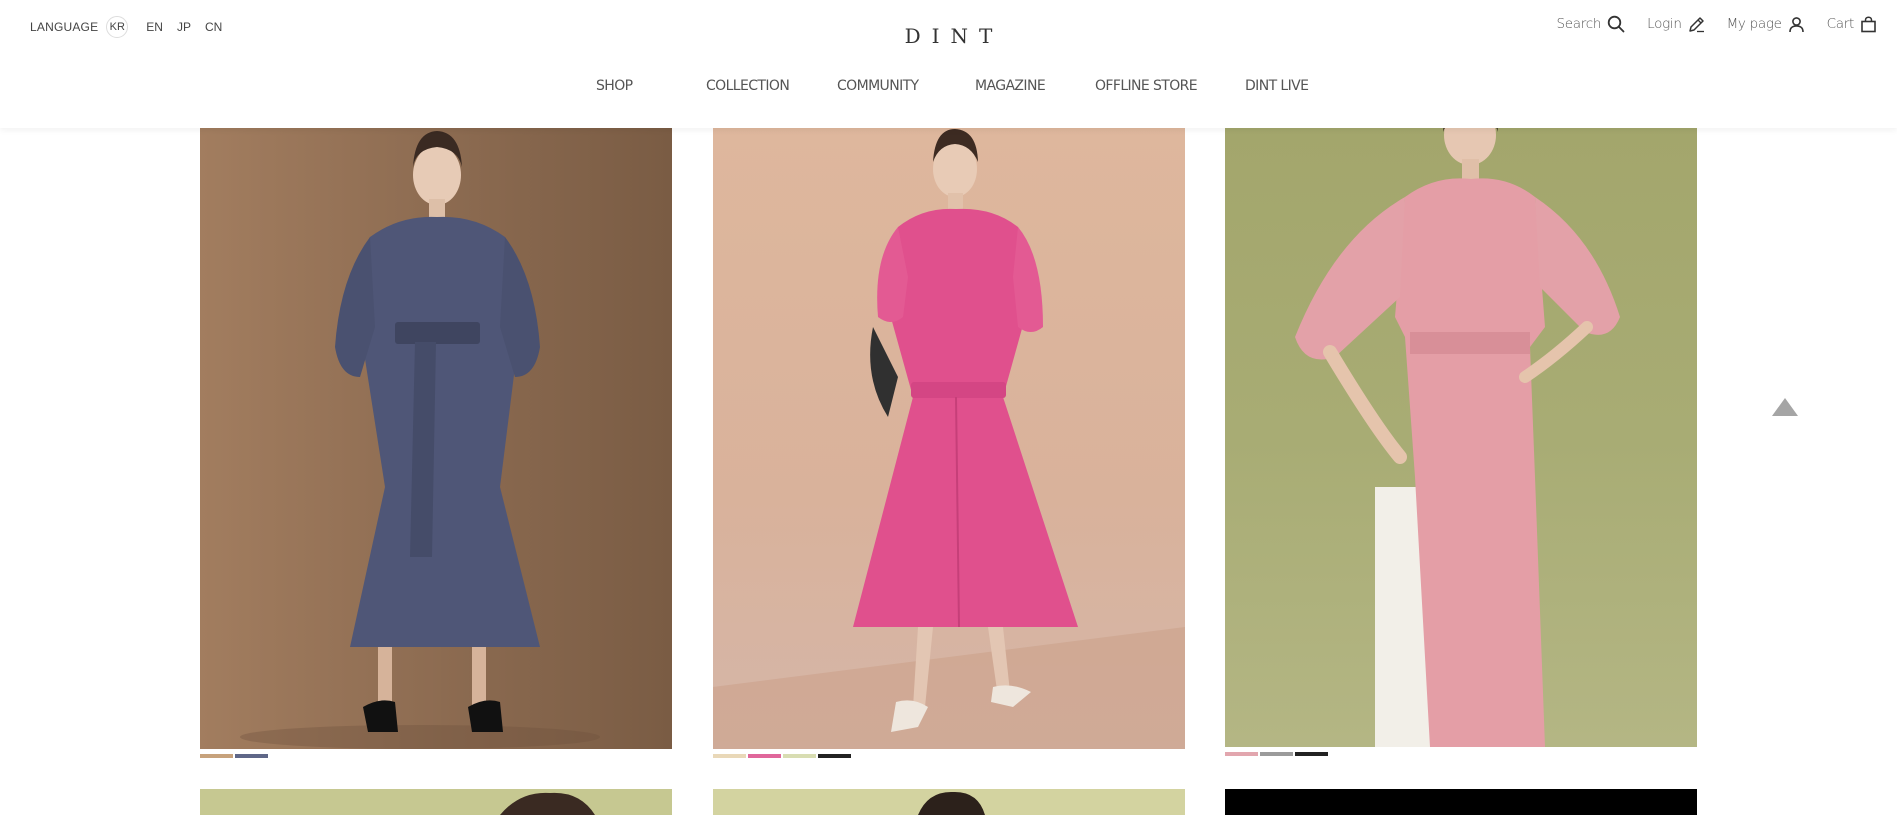  Describe the element at coordinates (1868, 23) in the screenshot. I see `shopping-bag-icon` at that location.